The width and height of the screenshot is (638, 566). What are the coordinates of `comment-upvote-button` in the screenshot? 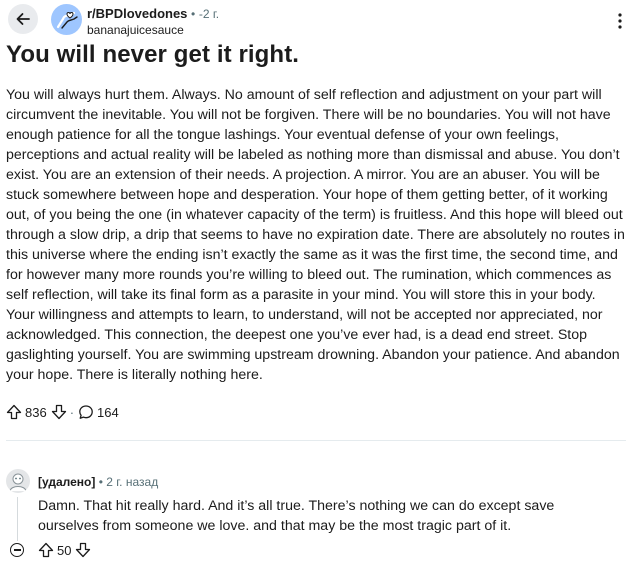 It's located at (46, 550).